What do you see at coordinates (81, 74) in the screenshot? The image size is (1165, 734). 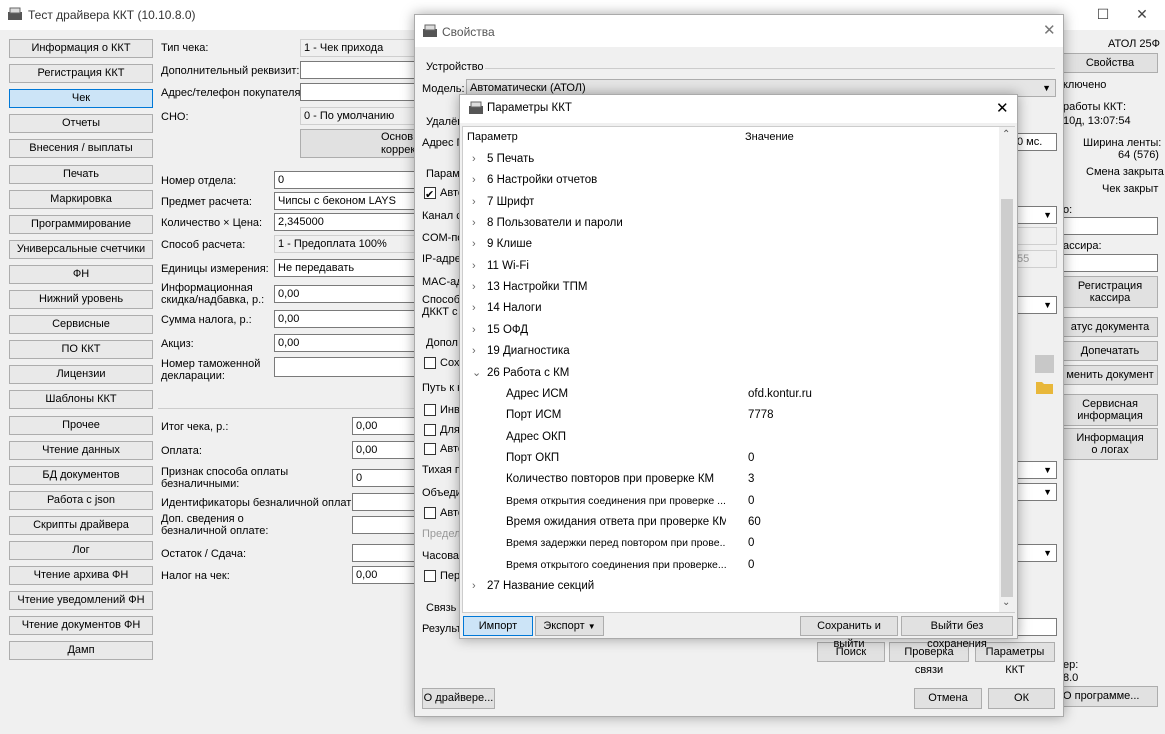 I see `nav-button: Регистрация ККТ` at bounding box center [81, 74].